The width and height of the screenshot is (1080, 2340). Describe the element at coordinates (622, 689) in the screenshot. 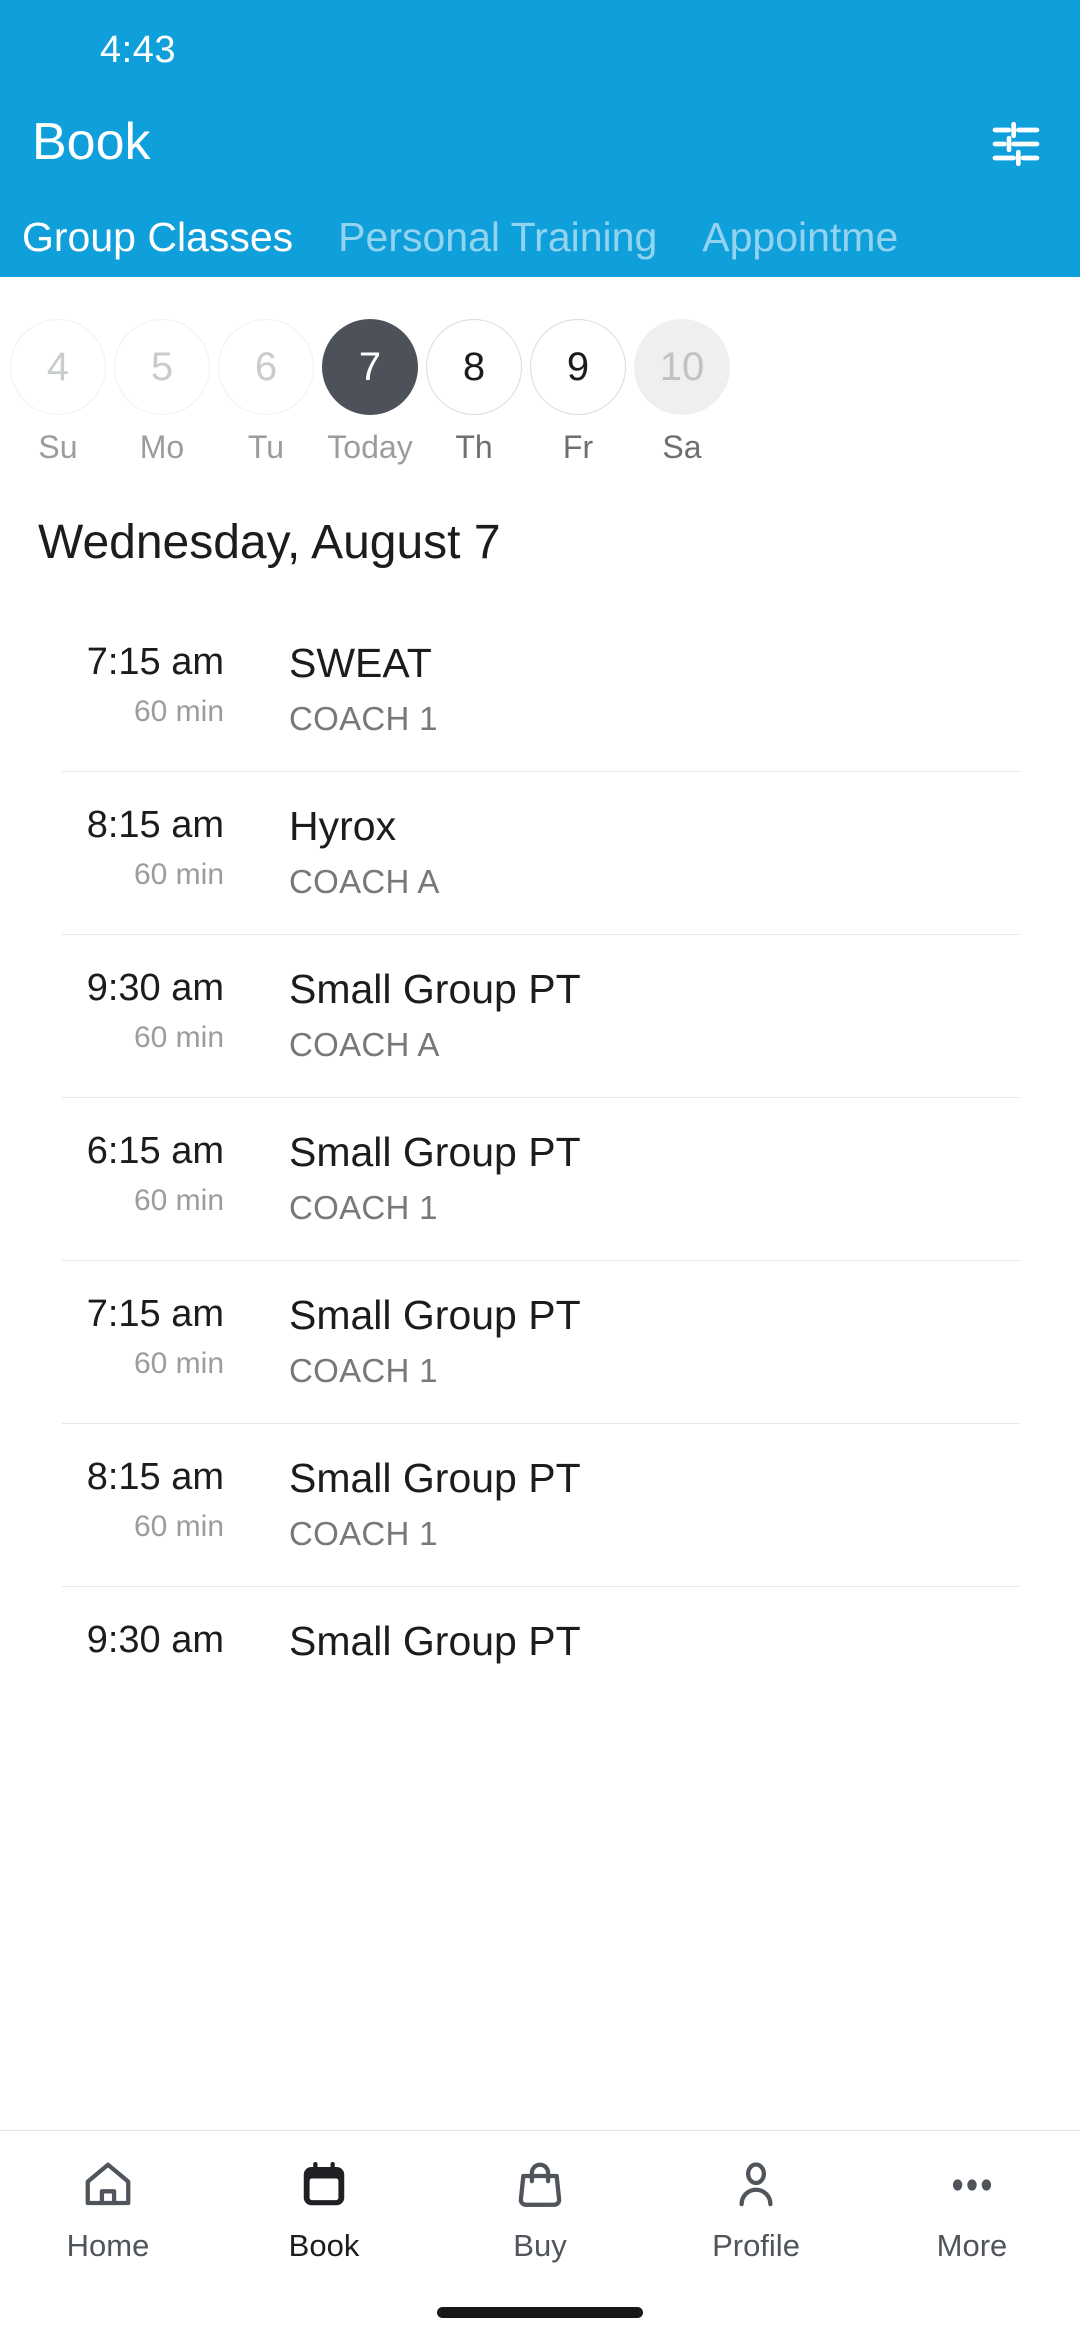

I see `class-info-column: SWEAT COACH 1` at that location.